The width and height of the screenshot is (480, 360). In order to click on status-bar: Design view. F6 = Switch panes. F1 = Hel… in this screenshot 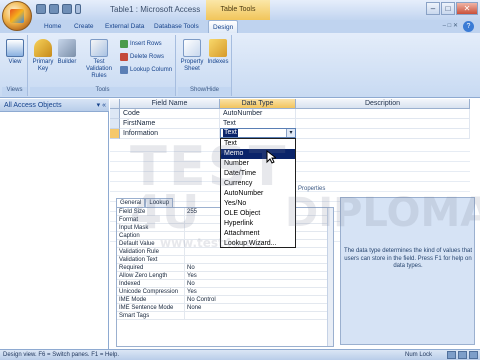, I will do `click(240, 354)`.